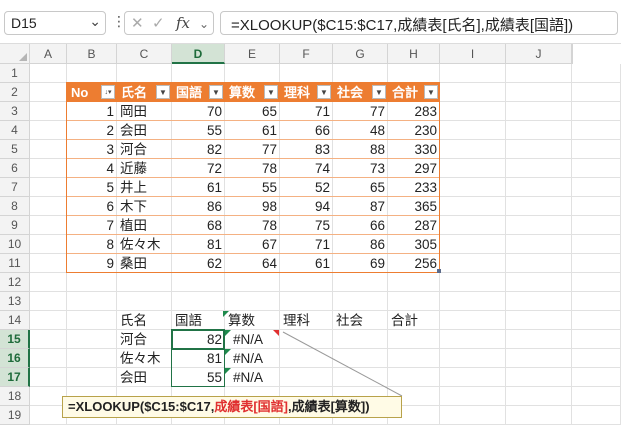  Describe the element at coordinates (15, 377) in the screenshot. I see `row-header-17: 17` at that location.